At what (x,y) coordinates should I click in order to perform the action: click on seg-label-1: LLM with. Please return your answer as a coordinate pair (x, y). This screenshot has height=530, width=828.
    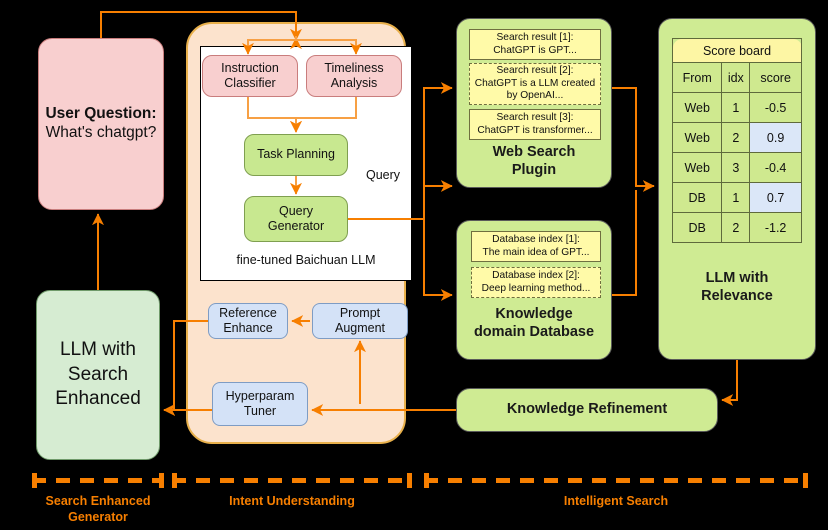
    Looking at the image, I should click on (97, 349).